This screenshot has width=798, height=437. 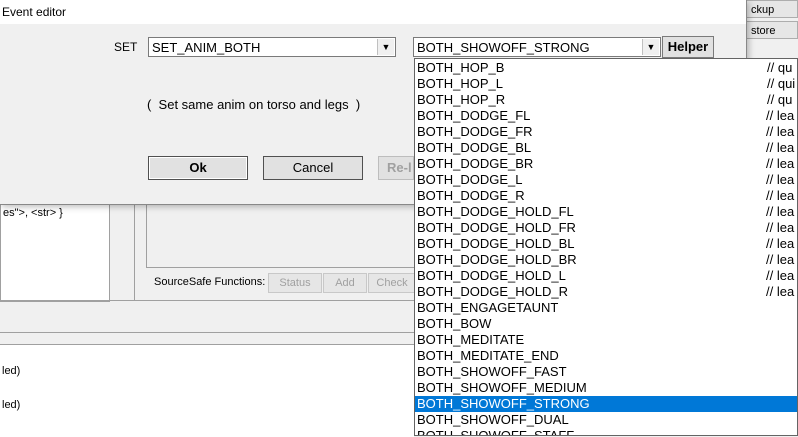 What do you see at coordinates (606, 244) in the screenshot?
I see `dropdown-item: BOTH_DODGE_HOLD_BL // lea` at bounding box center [606, 244].